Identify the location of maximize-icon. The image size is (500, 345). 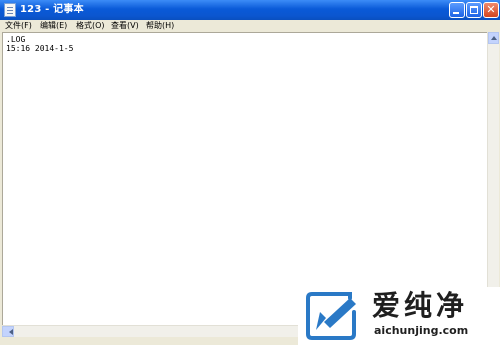
(474, 10).